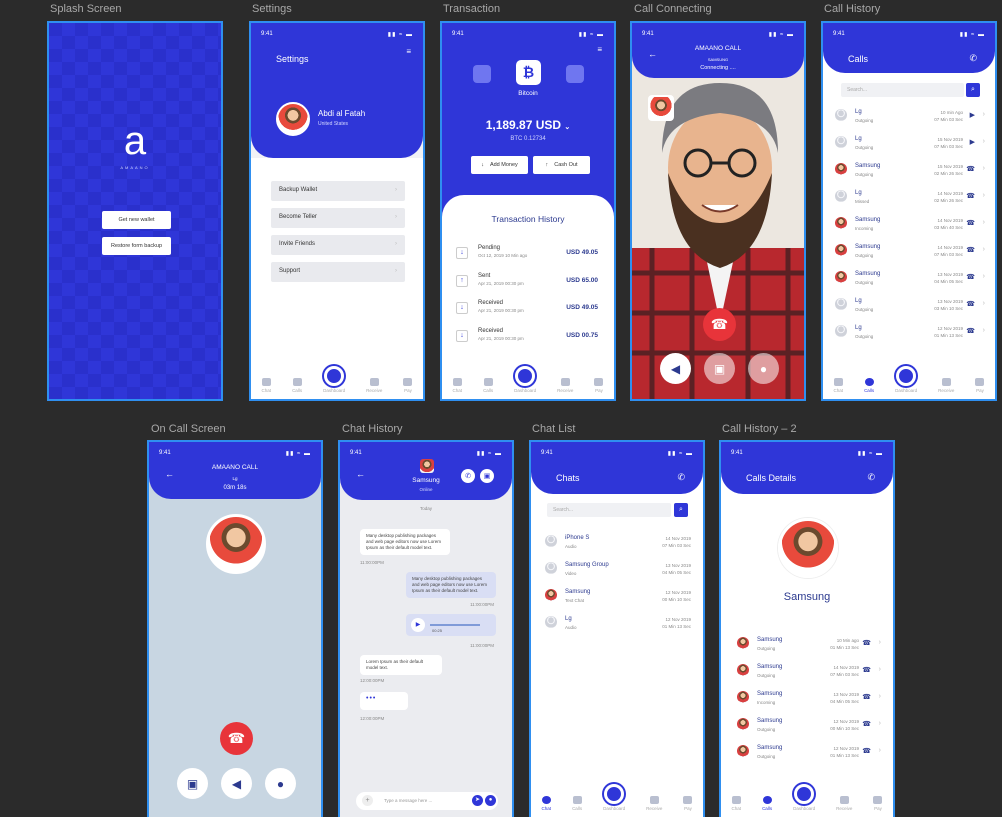 Image resolution: width=1002 pixels, height=817 pixels. What do you see at coordinates (910, 145) in the screenshot?
I see `call-row: Lg Outgoing 15 Nov 2019 07 Min 03 Sec ▶ ›` at bounding box center [910, 145].